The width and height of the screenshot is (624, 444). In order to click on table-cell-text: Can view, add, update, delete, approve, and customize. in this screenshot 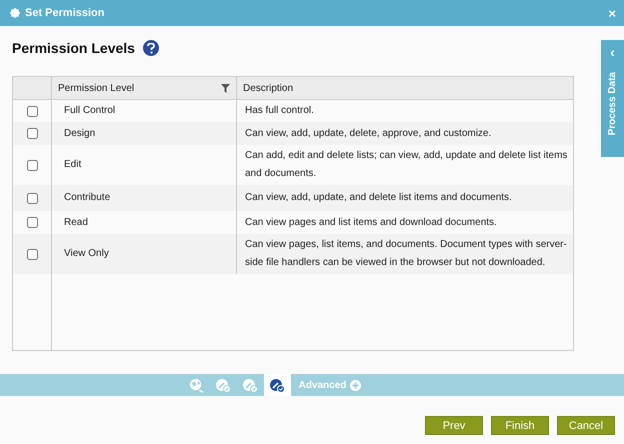, I will do `click(368, 133)`.